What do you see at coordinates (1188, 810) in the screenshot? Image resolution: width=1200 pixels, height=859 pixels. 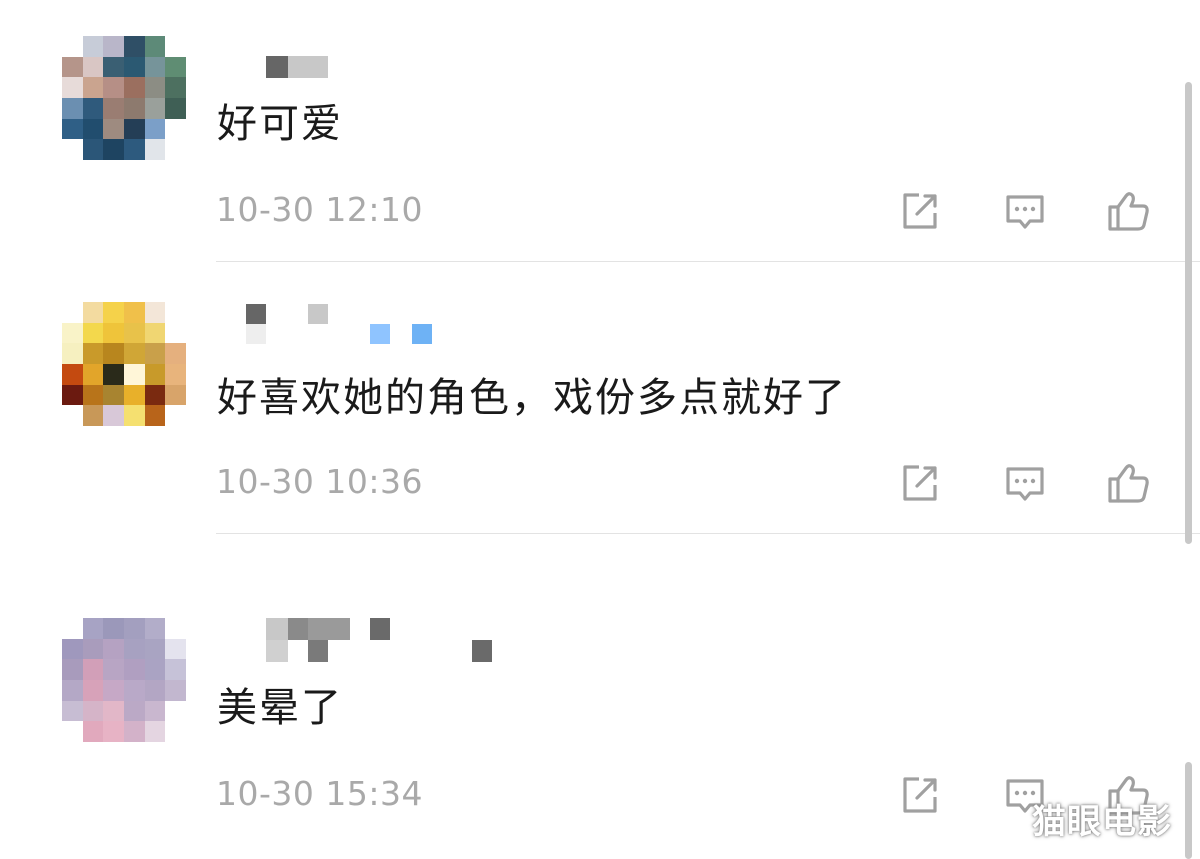 I see `scrollbar-lower` at bounding box center [1188, 810].